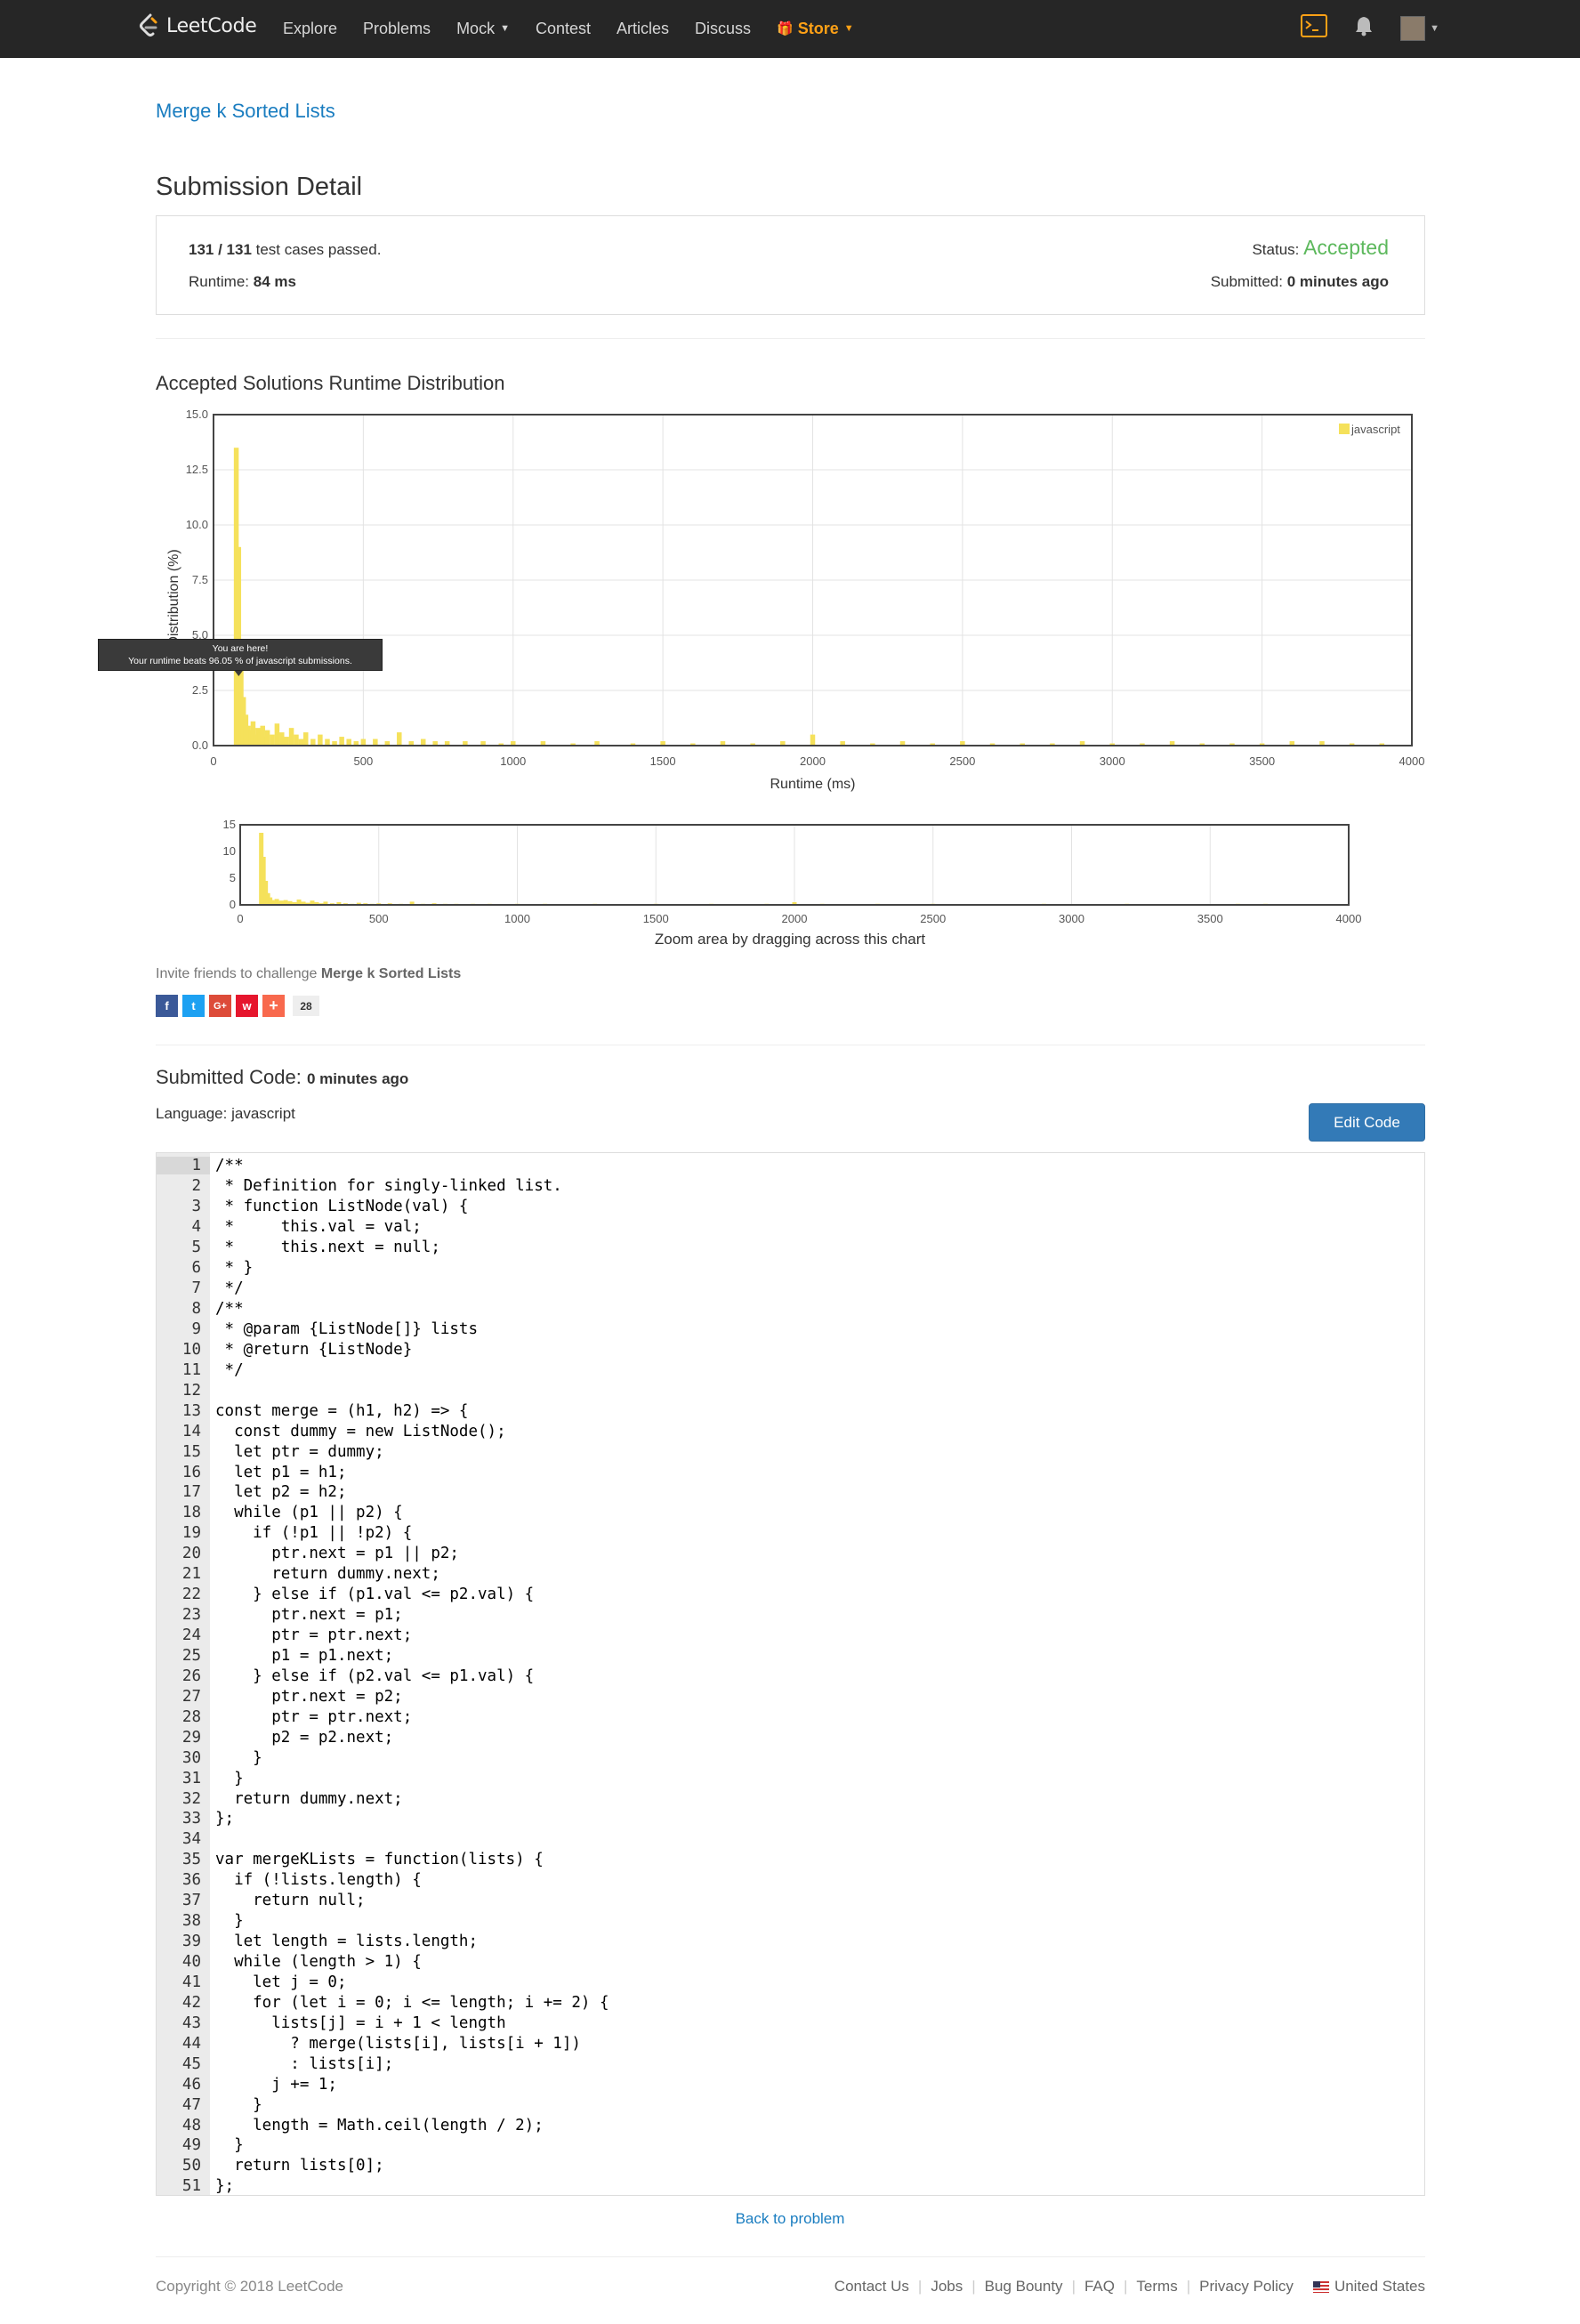 This screenshot has height=2324, width=1580. I want to click on line-number: 18, so click(191, 1513).